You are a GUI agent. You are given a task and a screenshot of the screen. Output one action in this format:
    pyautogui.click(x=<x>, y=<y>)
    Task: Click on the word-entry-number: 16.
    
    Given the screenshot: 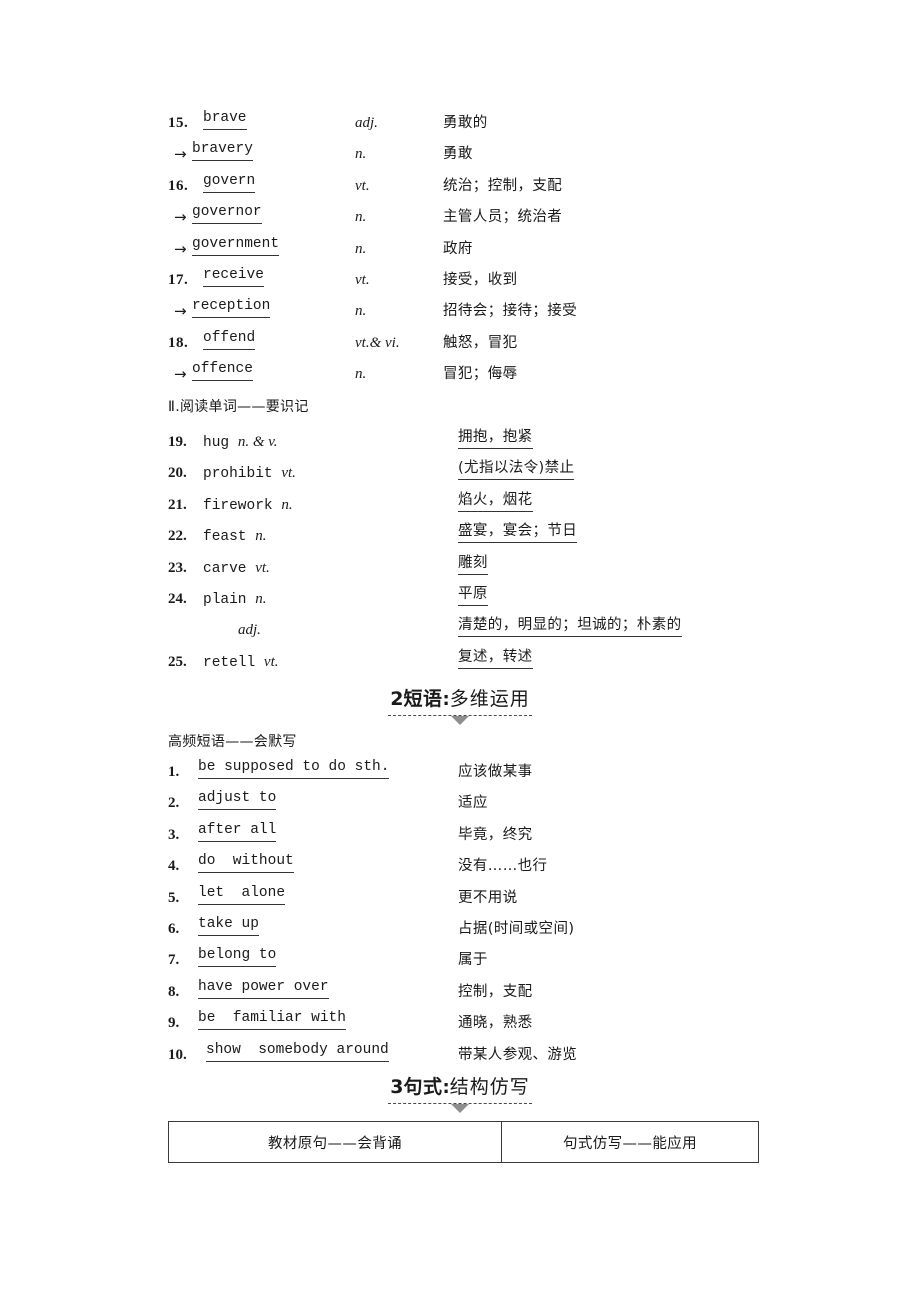 What is the action you would take?
    pyautogui.click(x=178, y=185)
    